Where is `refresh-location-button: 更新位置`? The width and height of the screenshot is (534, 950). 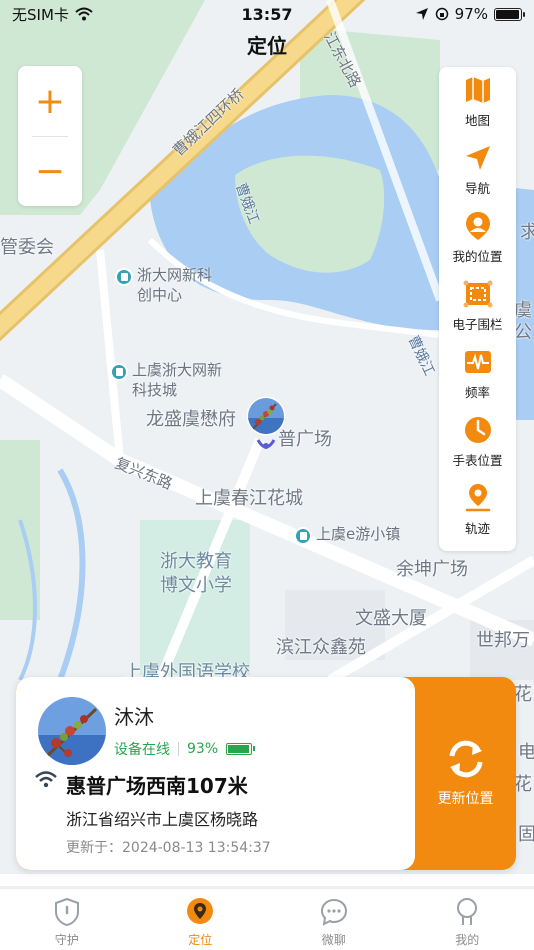 refresh-location-button: 更新位置 is located at coordinates (465, 773).